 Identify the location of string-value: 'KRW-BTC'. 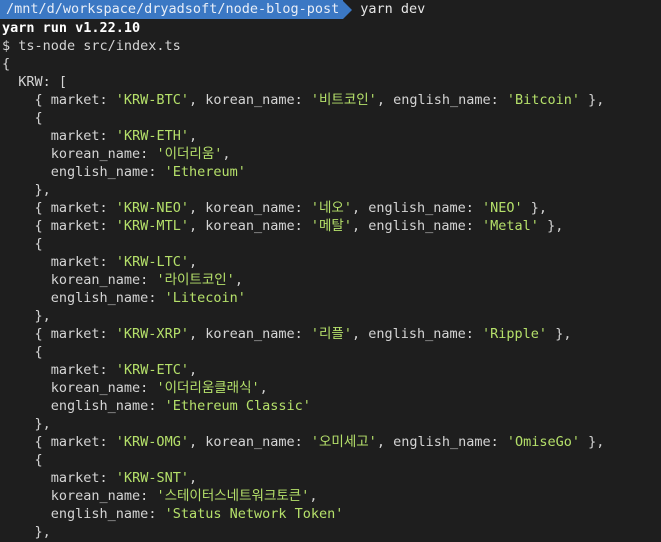
(152, 100).